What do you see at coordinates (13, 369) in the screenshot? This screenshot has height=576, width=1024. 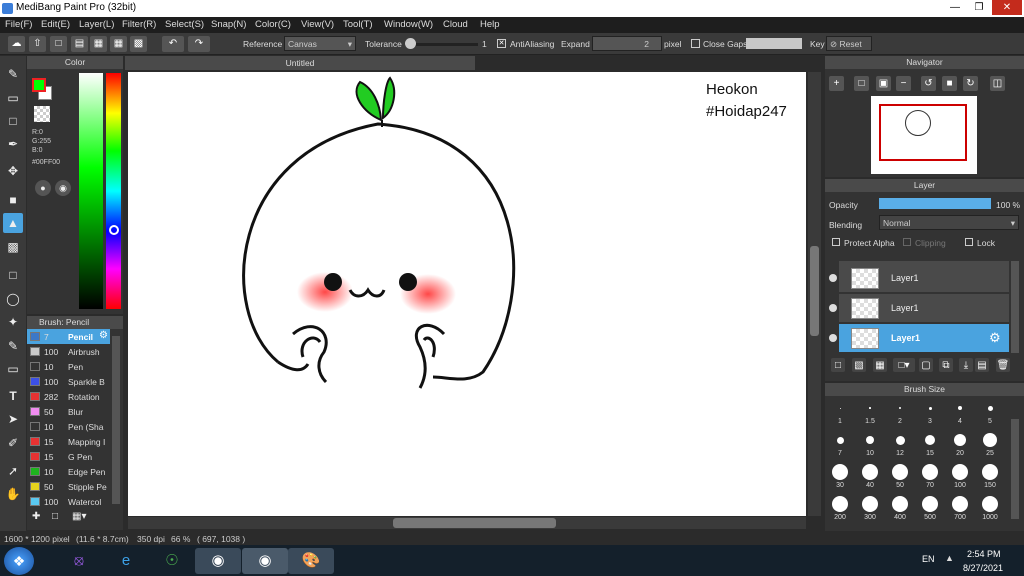 I see `select-eraser-icon: ▭` at bounding box center [13, 369].